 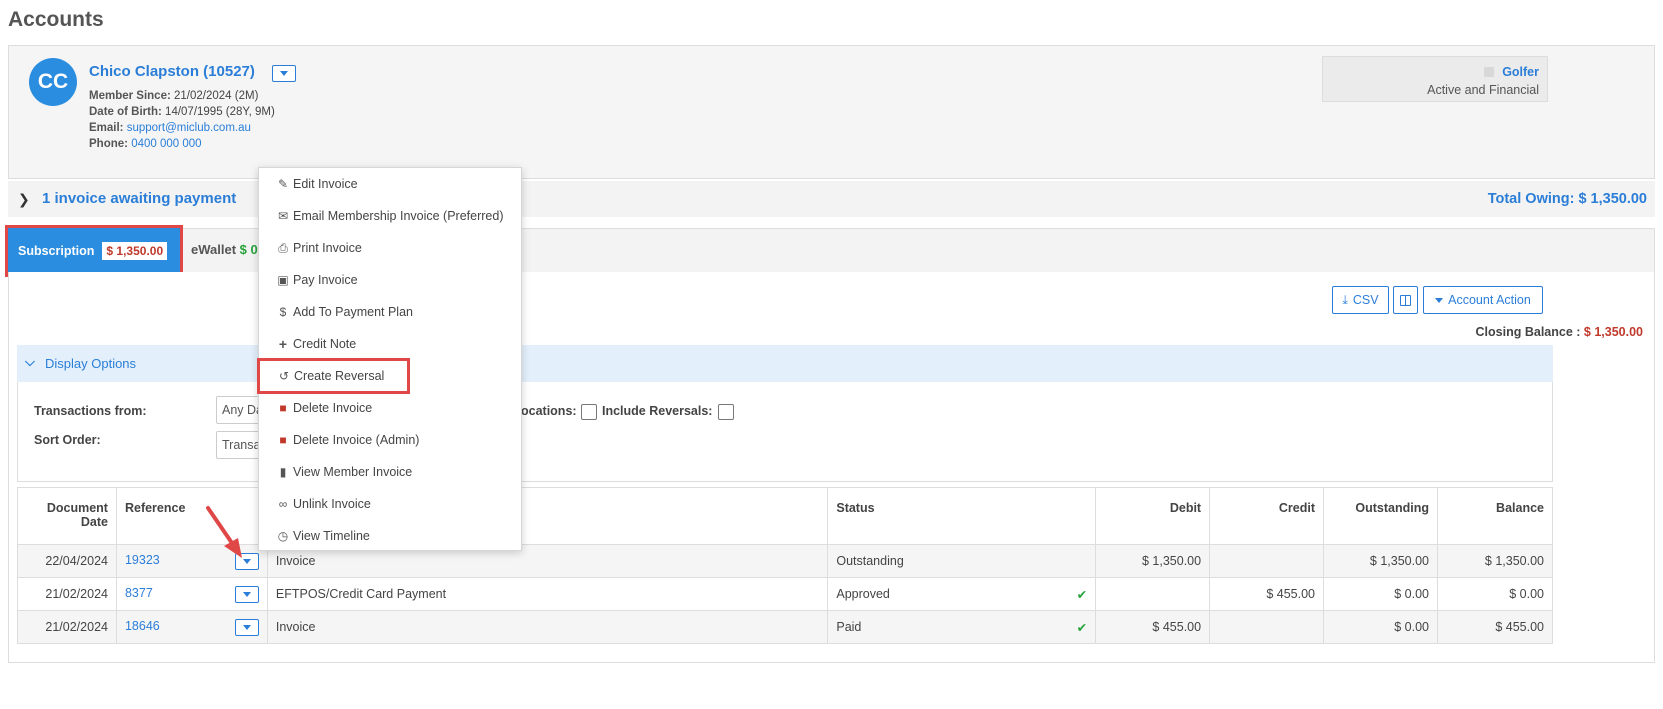 I want to click on closing-balance-label: Closing Balance :, so click(x=1528, y=332).